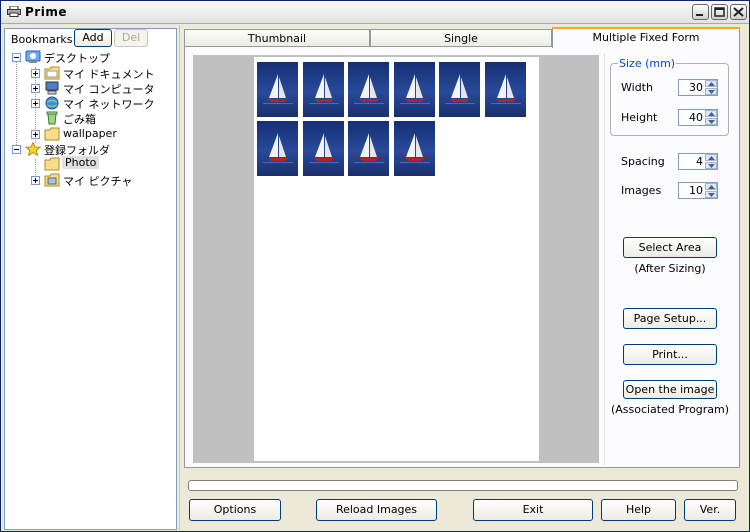  What do you see at coordinates (700, 12) in the screenshot?
I see `minimize-button` at bounding box center [700, 12].